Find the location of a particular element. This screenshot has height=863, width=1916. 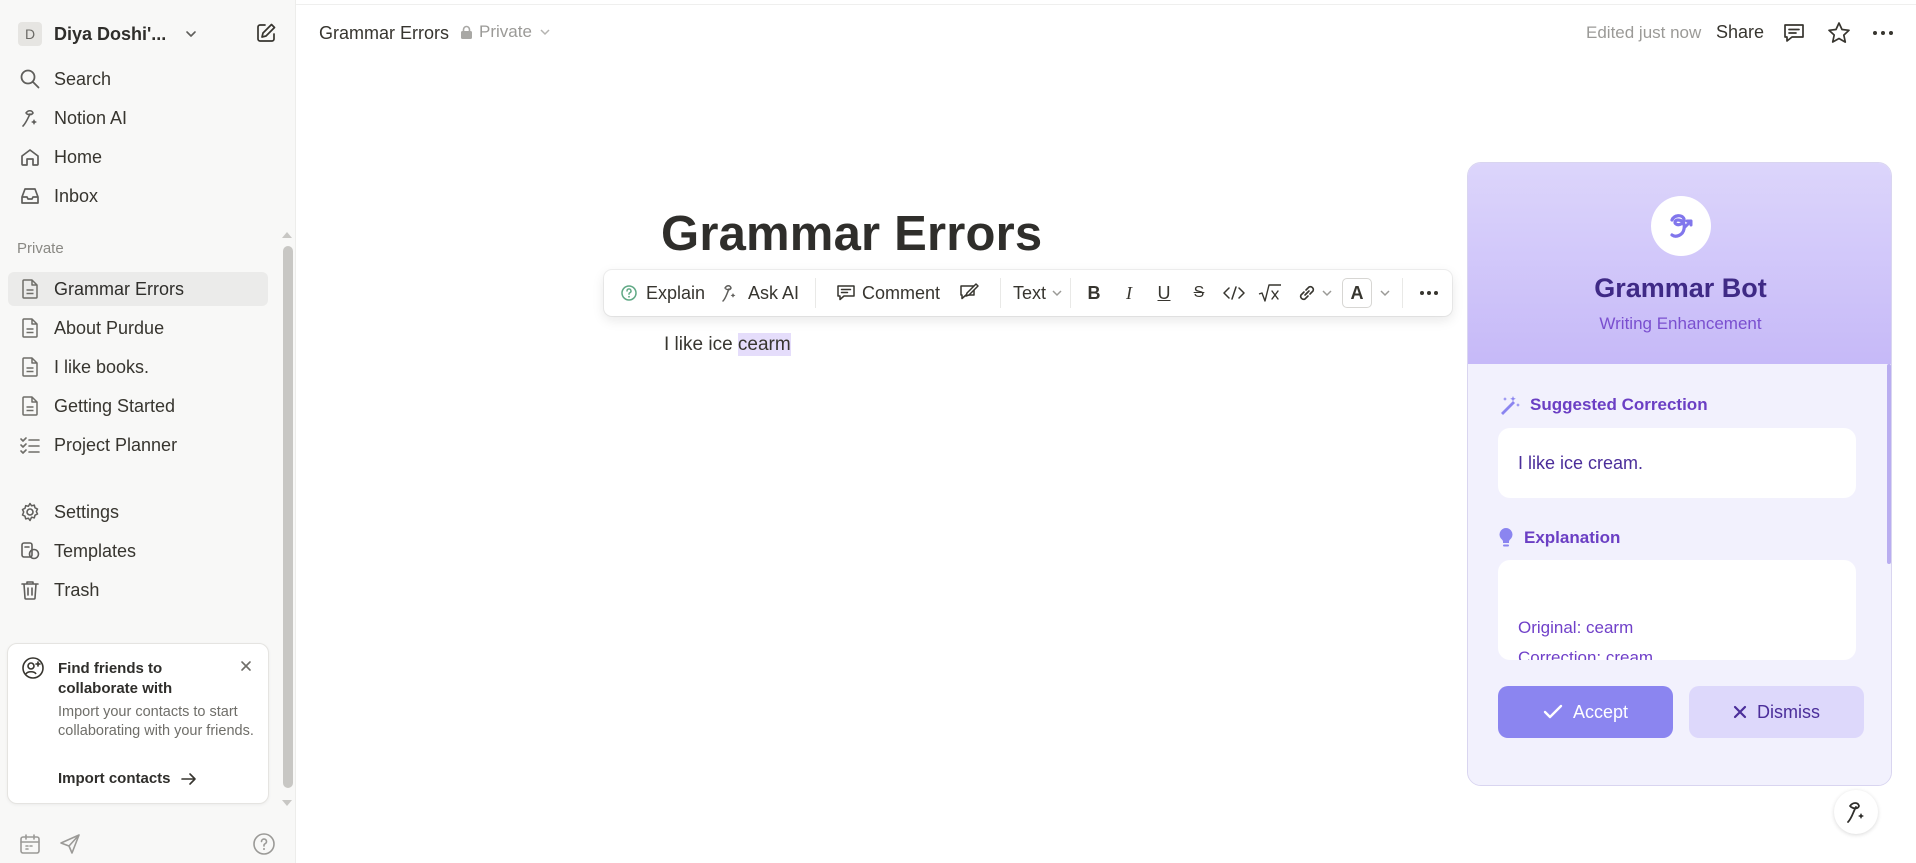

comments-icon is located at coordinates (1794, 33).